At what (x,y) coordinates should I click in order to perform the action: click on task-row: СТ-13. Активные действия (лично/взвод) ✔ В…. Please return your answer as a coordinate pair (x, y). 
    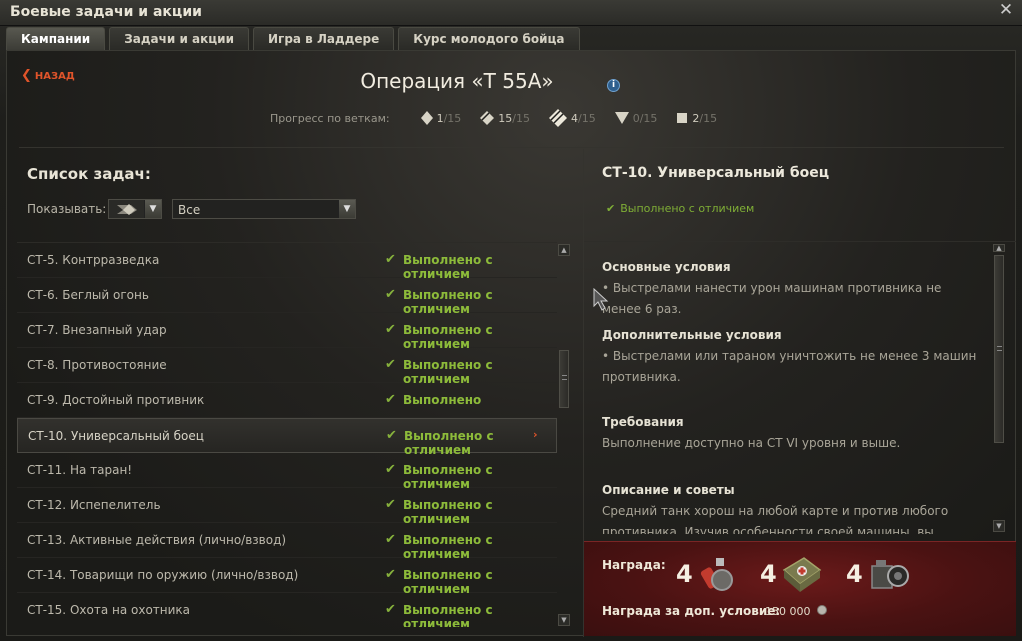
    Looking at the image, I should click on (287, 542).